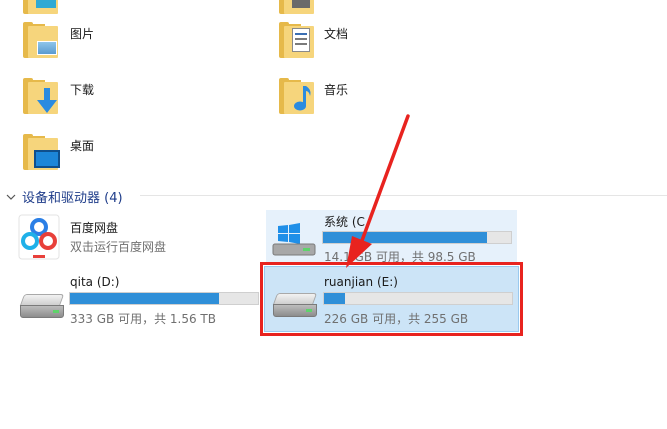 Image resolution: width=667 pixels, height=429 pixels. I want to click on folder-label: 音乐, so click(336, 90).